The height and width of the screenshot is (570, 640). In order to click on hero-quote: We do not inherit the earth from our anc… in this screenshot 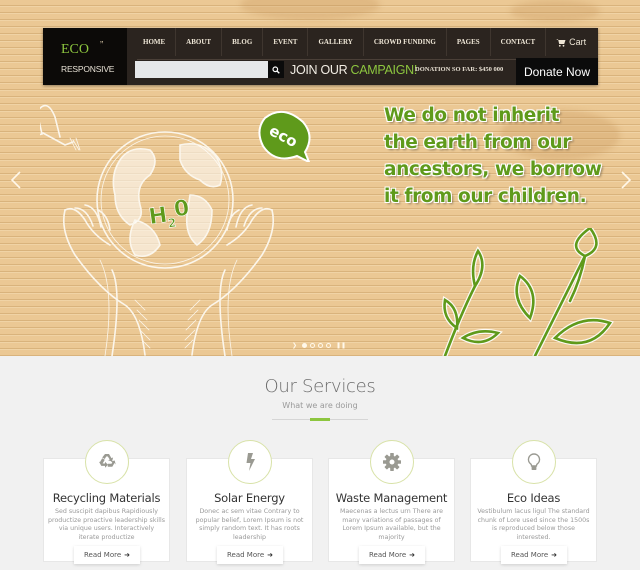, I will do `click(504, 156)`.